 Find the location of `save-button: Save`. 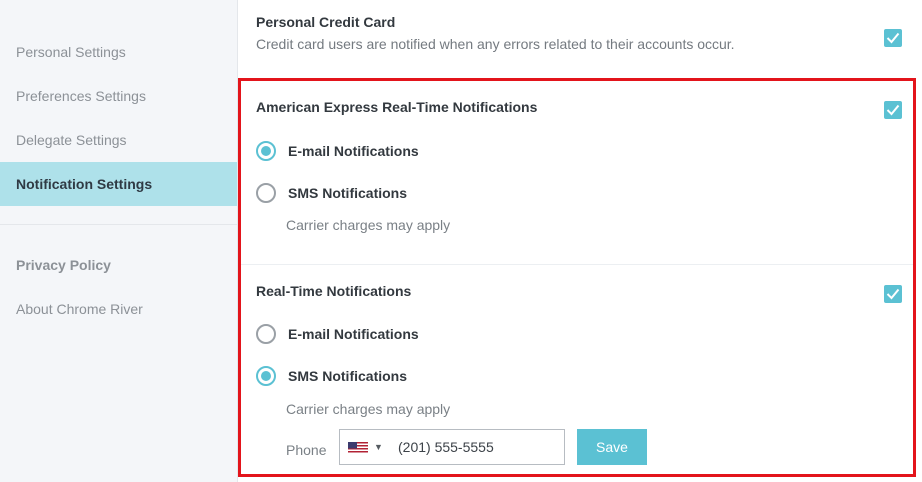

save-button: Save is located at coordinates (612, 447).